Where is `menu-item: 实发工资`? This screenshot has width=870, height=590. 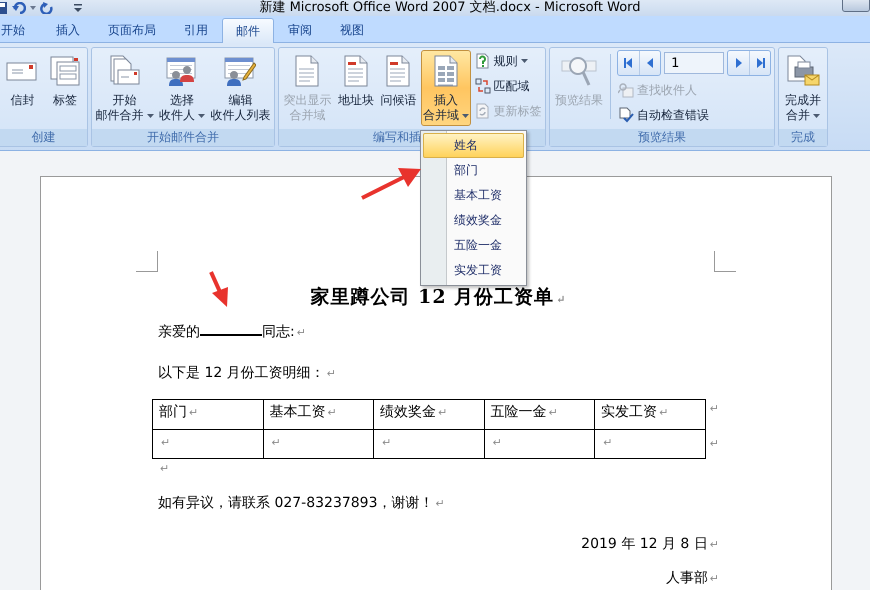 menu-item: 实发工资 is located at coordinates (473, 270).